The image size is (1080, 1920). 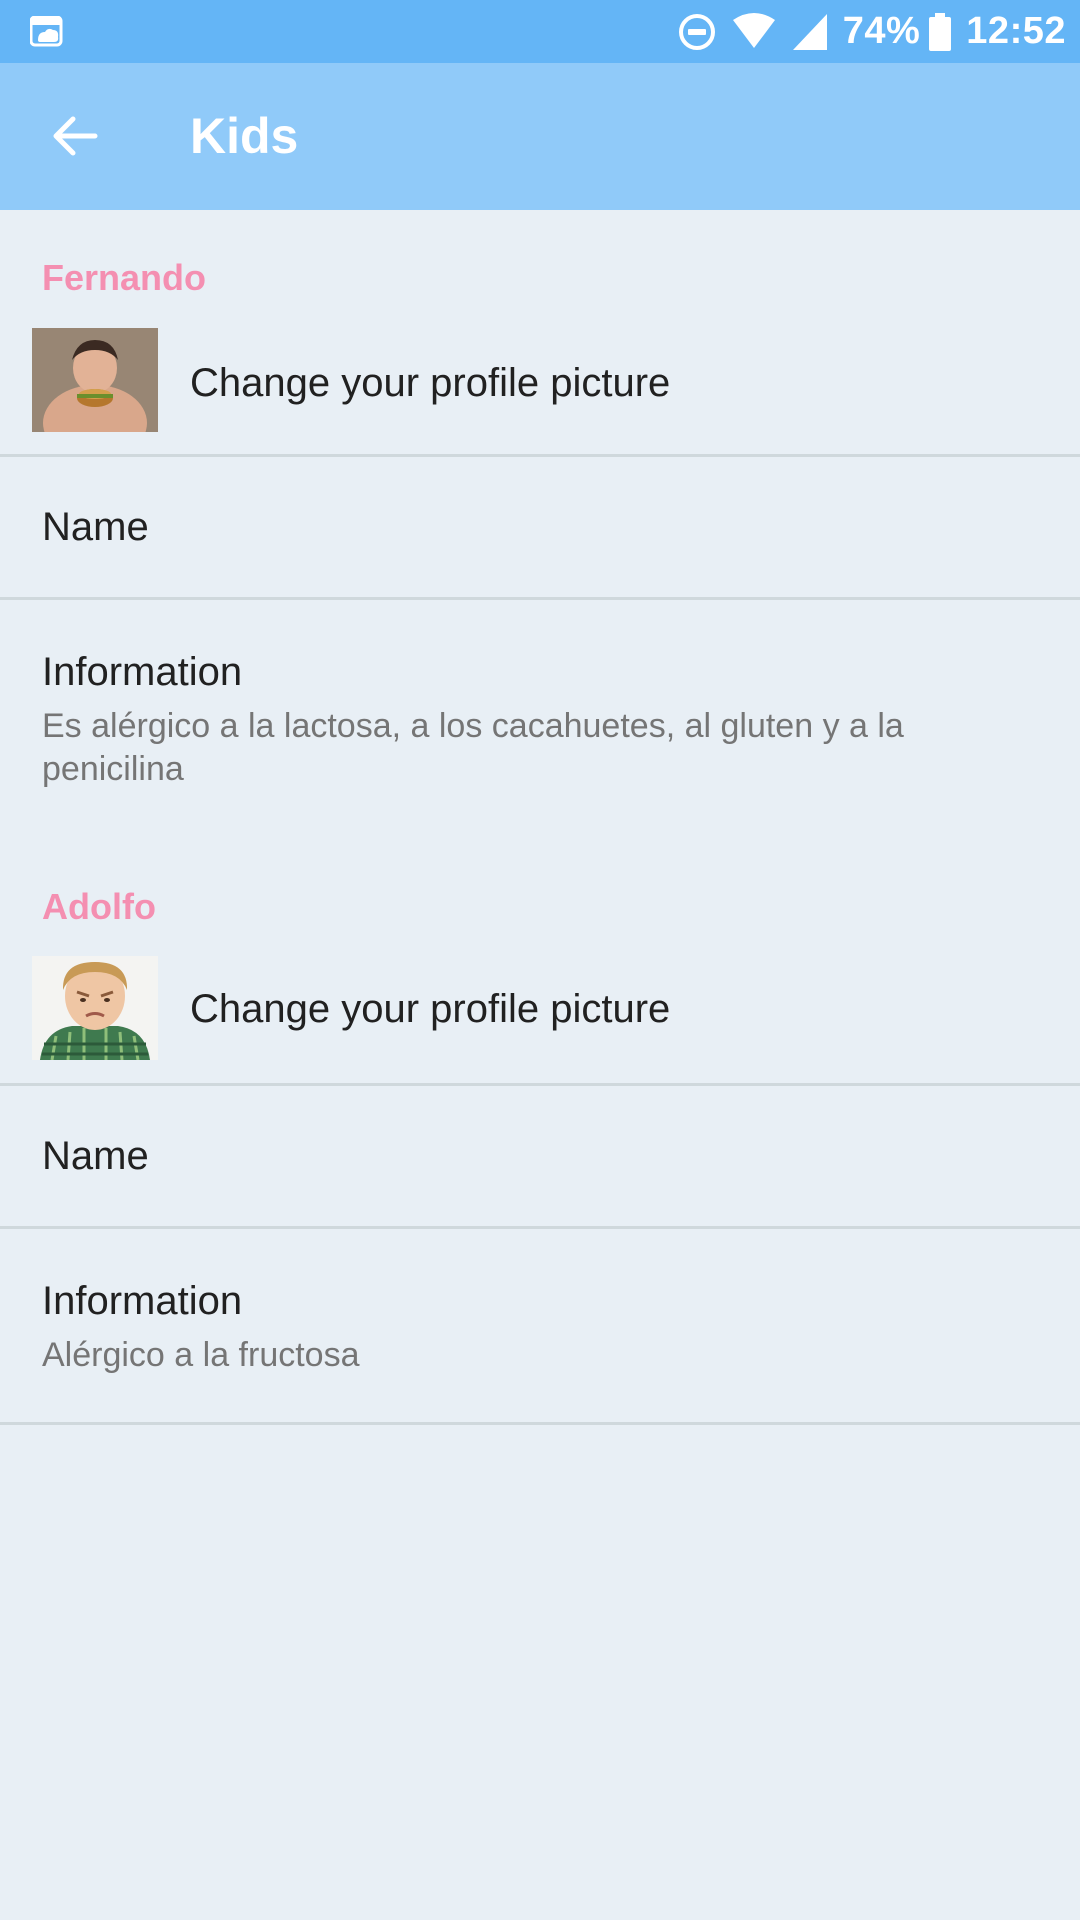 I want to click on battery-percent: 74%, so click(x=881, y=31).